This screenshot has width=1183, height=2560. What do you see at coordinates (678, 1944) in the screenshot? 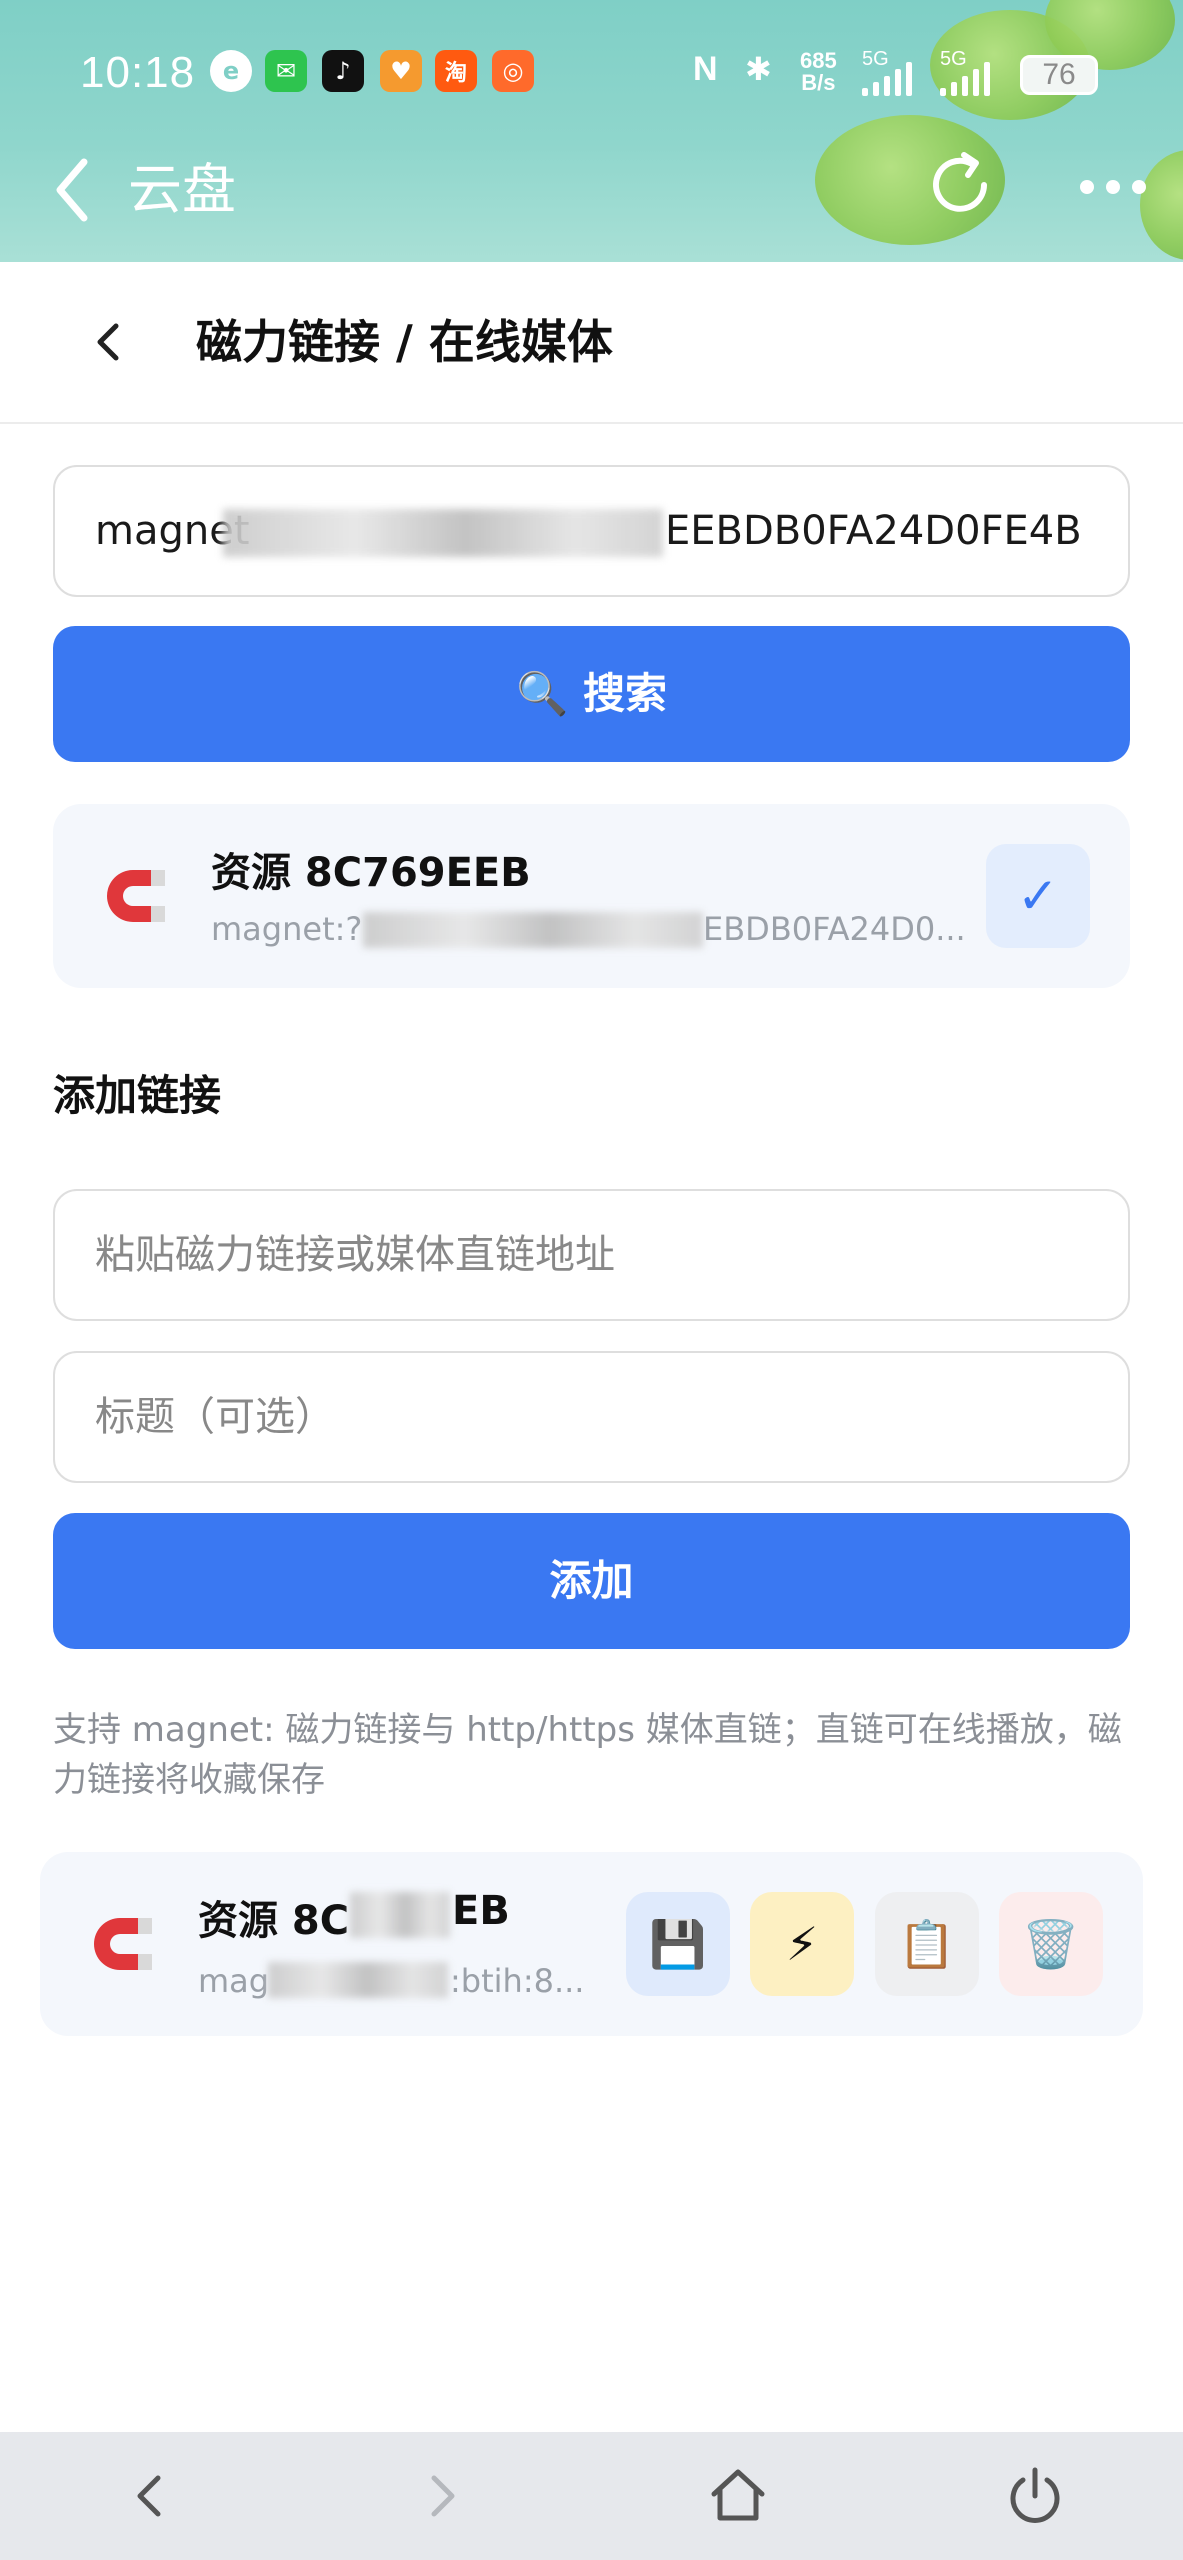
I see `save-button: 💾` at bounding box center [678, 1944].